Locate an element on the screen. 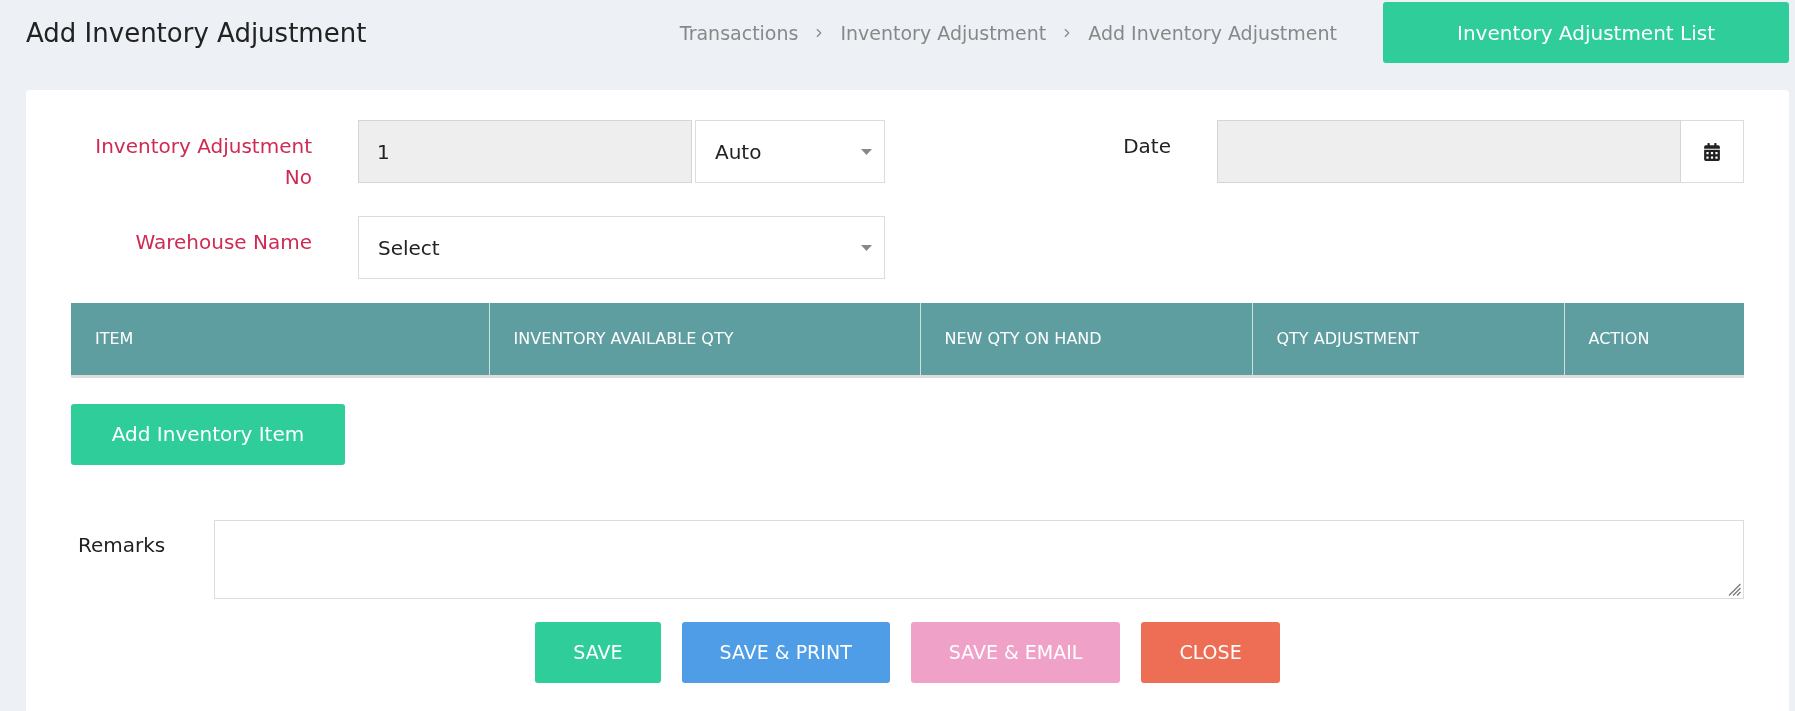  add-item-button: Add Inventory Item is located at coordinates (208, 434).